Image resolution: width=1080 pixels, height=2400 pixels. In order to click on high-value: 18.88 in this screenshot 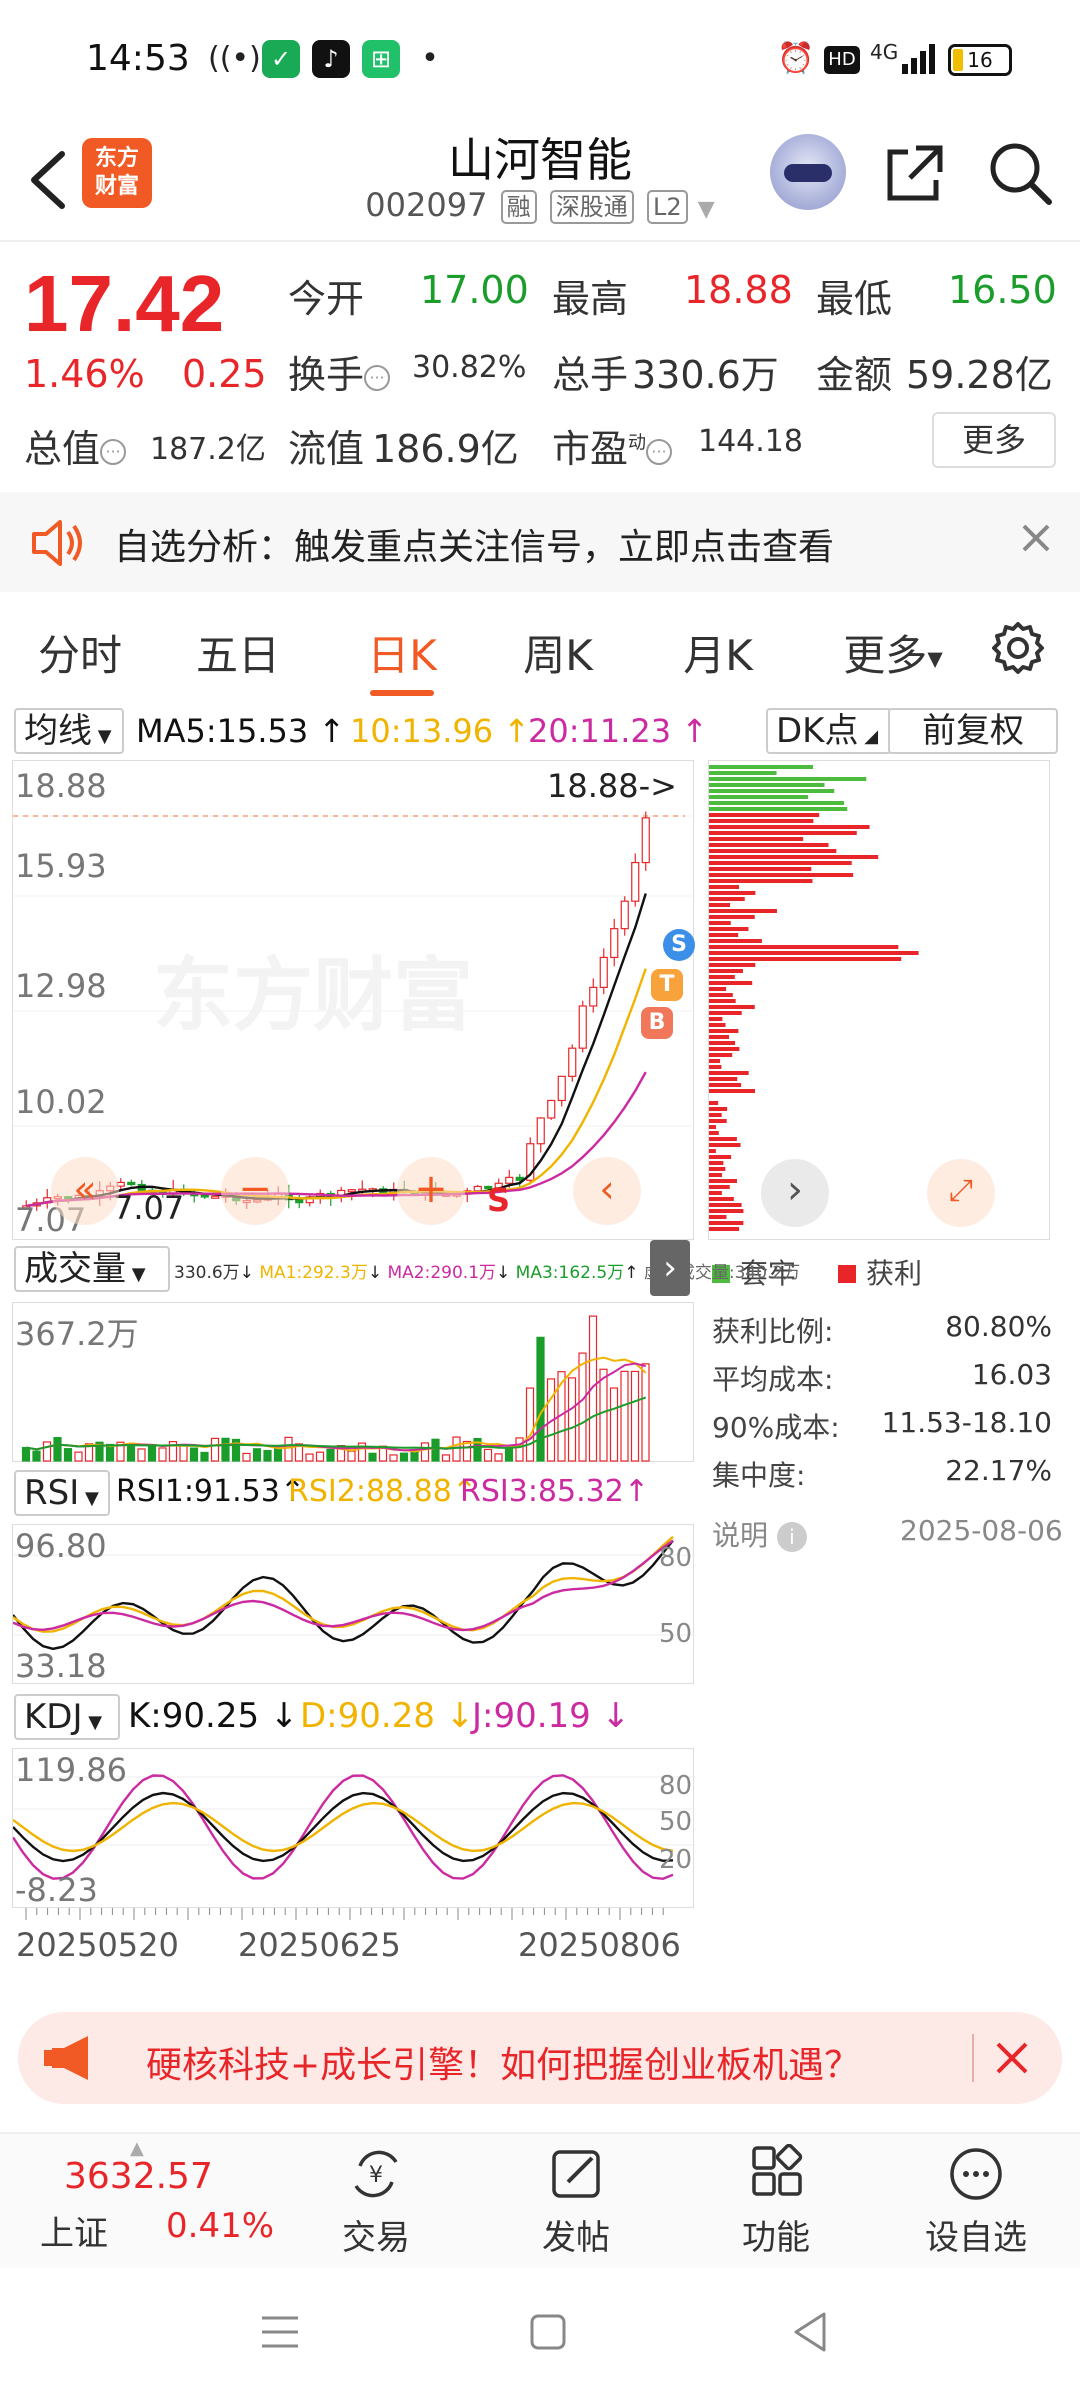, I will do `click(738, 290)`.